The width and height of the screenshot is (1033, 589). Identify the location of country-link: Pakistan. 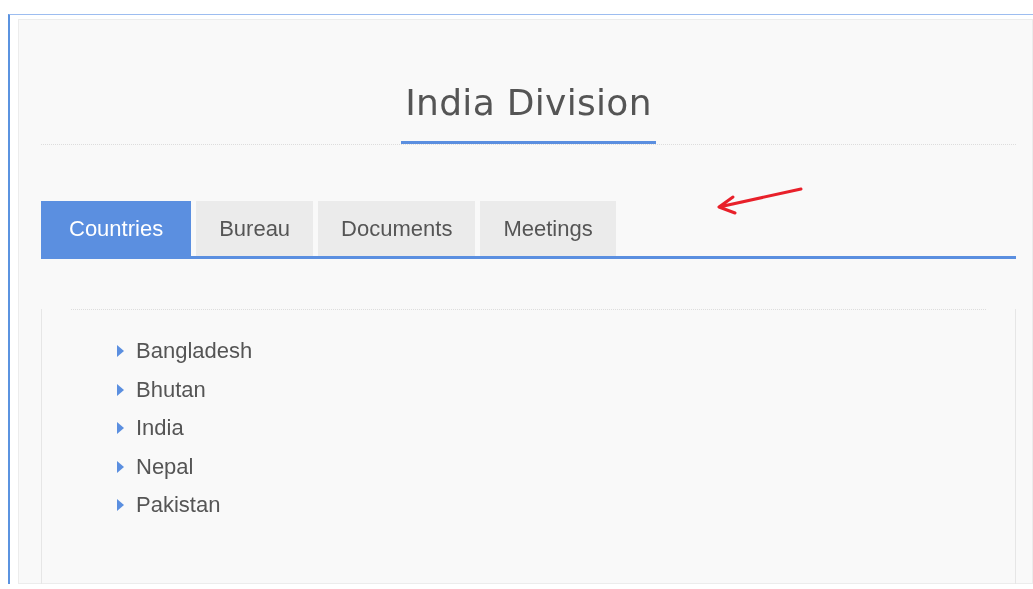
(178, 505).